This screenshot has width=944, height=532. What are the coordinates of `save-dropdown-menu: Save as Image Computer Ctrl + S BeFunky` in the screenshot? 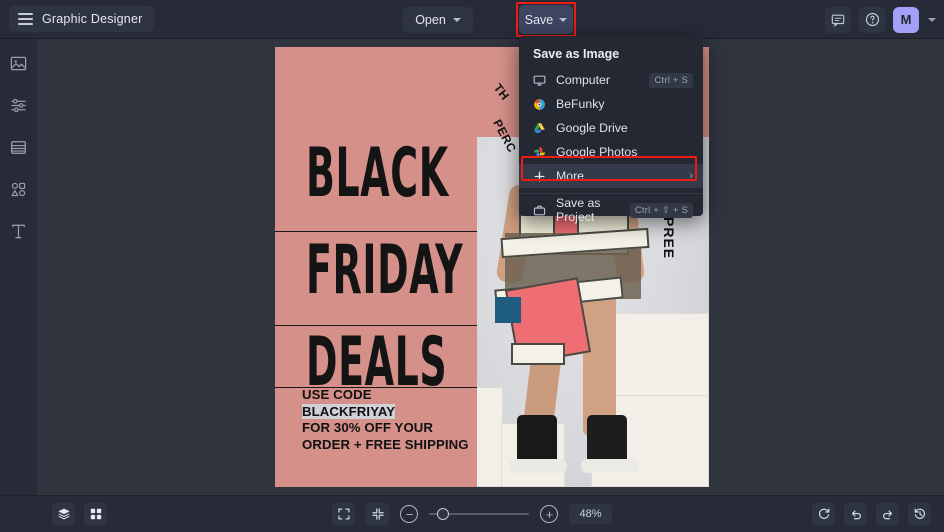 It's located at (611, 130).